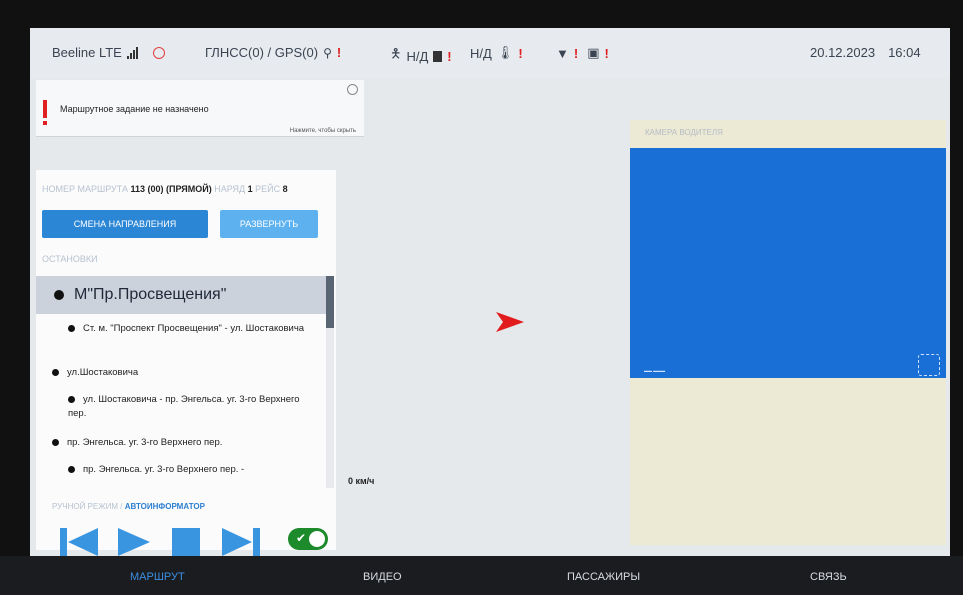  What do you see at coordinates (481, 575) in the screenshot?
I see `bottom-nav: МАРШРУТ ВИДЕО ПАССАЖИРЫ СВЯЗЬ` at bounding box center [481, 575].